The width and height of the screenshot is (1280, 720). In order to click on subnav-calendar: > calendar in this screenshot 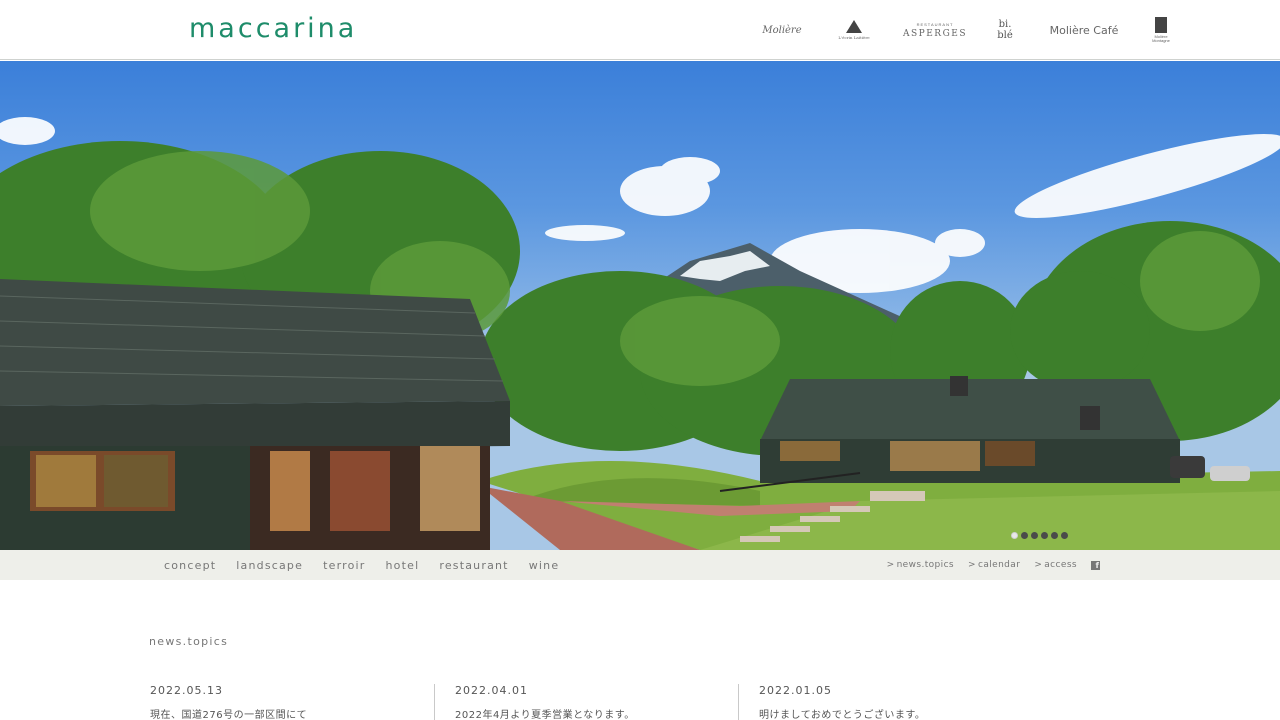, I will do `click(994, 565)`.